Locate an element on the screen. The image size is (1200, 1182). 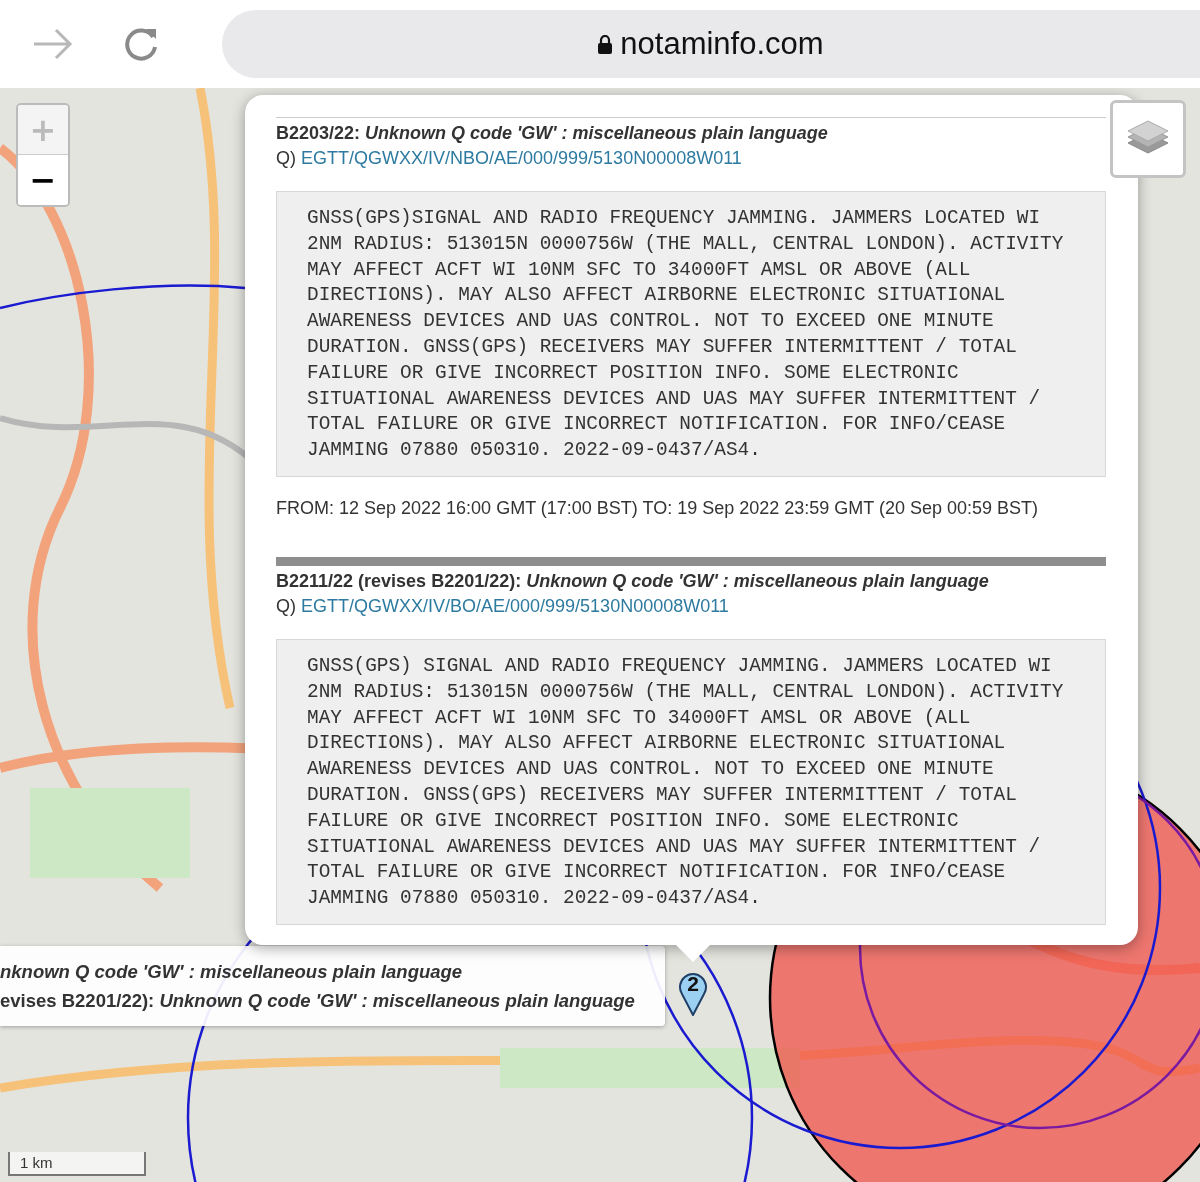
tooltip-line: nknown Q code 'GW' : miscellaneous plain language is located at coordinates (232, 972).